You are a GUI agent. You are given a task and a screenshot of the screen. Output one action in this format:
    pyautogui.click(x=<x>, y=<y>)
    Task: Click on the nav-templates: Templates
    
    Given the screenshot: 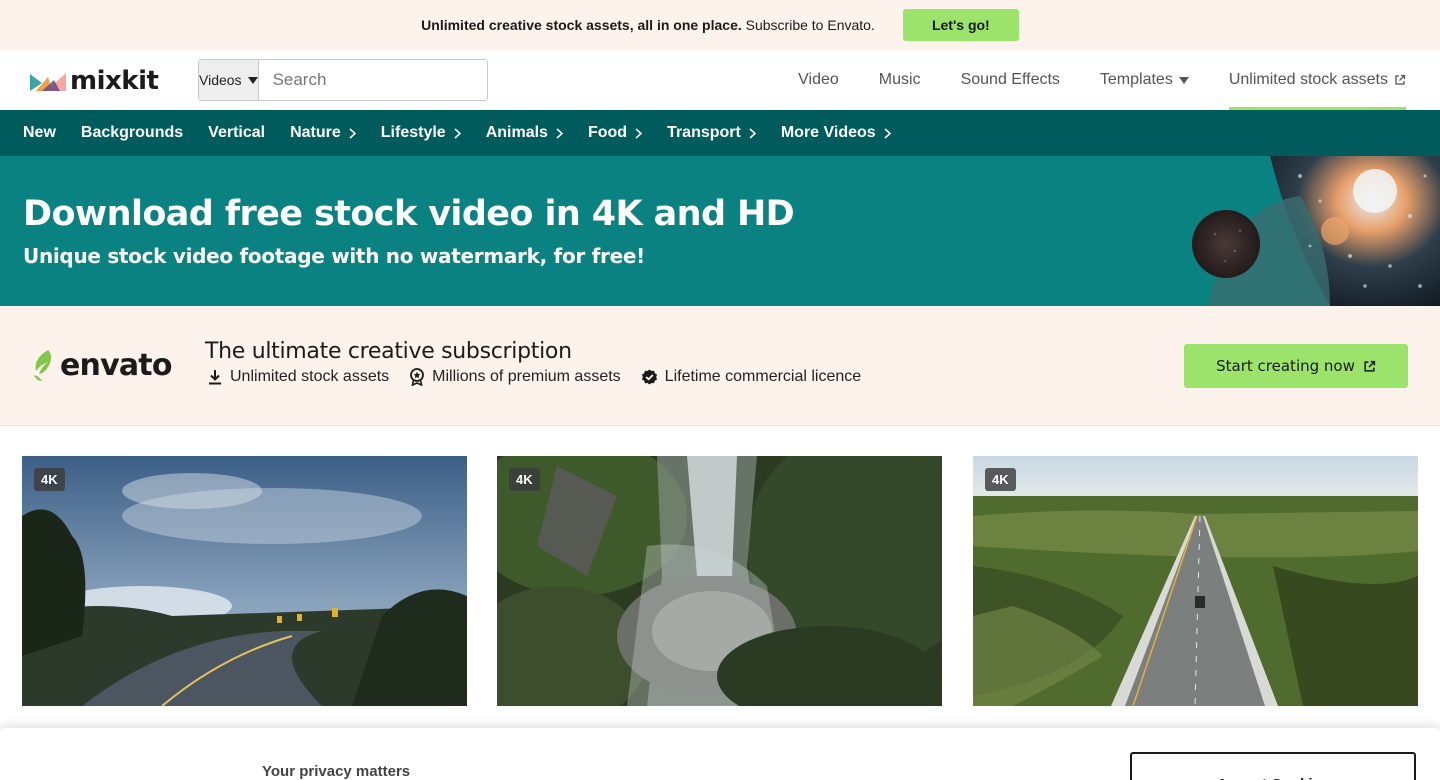 What is the action you would take?
    pyautogui.click(x=1144, y=80)
    